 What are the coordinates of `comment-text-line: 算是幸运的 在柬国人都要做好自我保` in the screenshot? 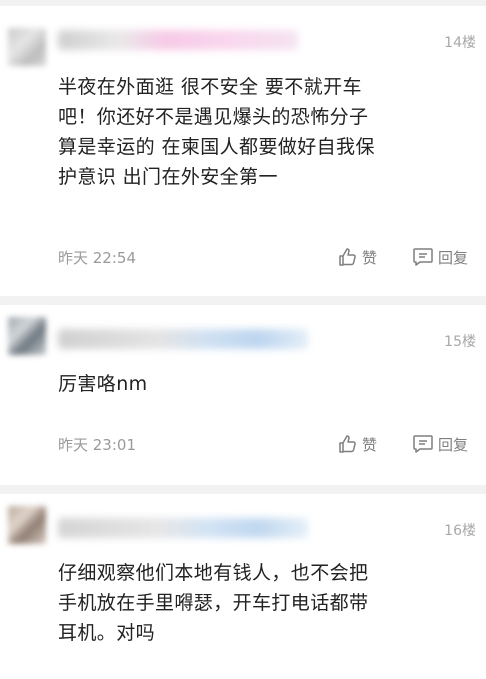 It's located at (216, 147).